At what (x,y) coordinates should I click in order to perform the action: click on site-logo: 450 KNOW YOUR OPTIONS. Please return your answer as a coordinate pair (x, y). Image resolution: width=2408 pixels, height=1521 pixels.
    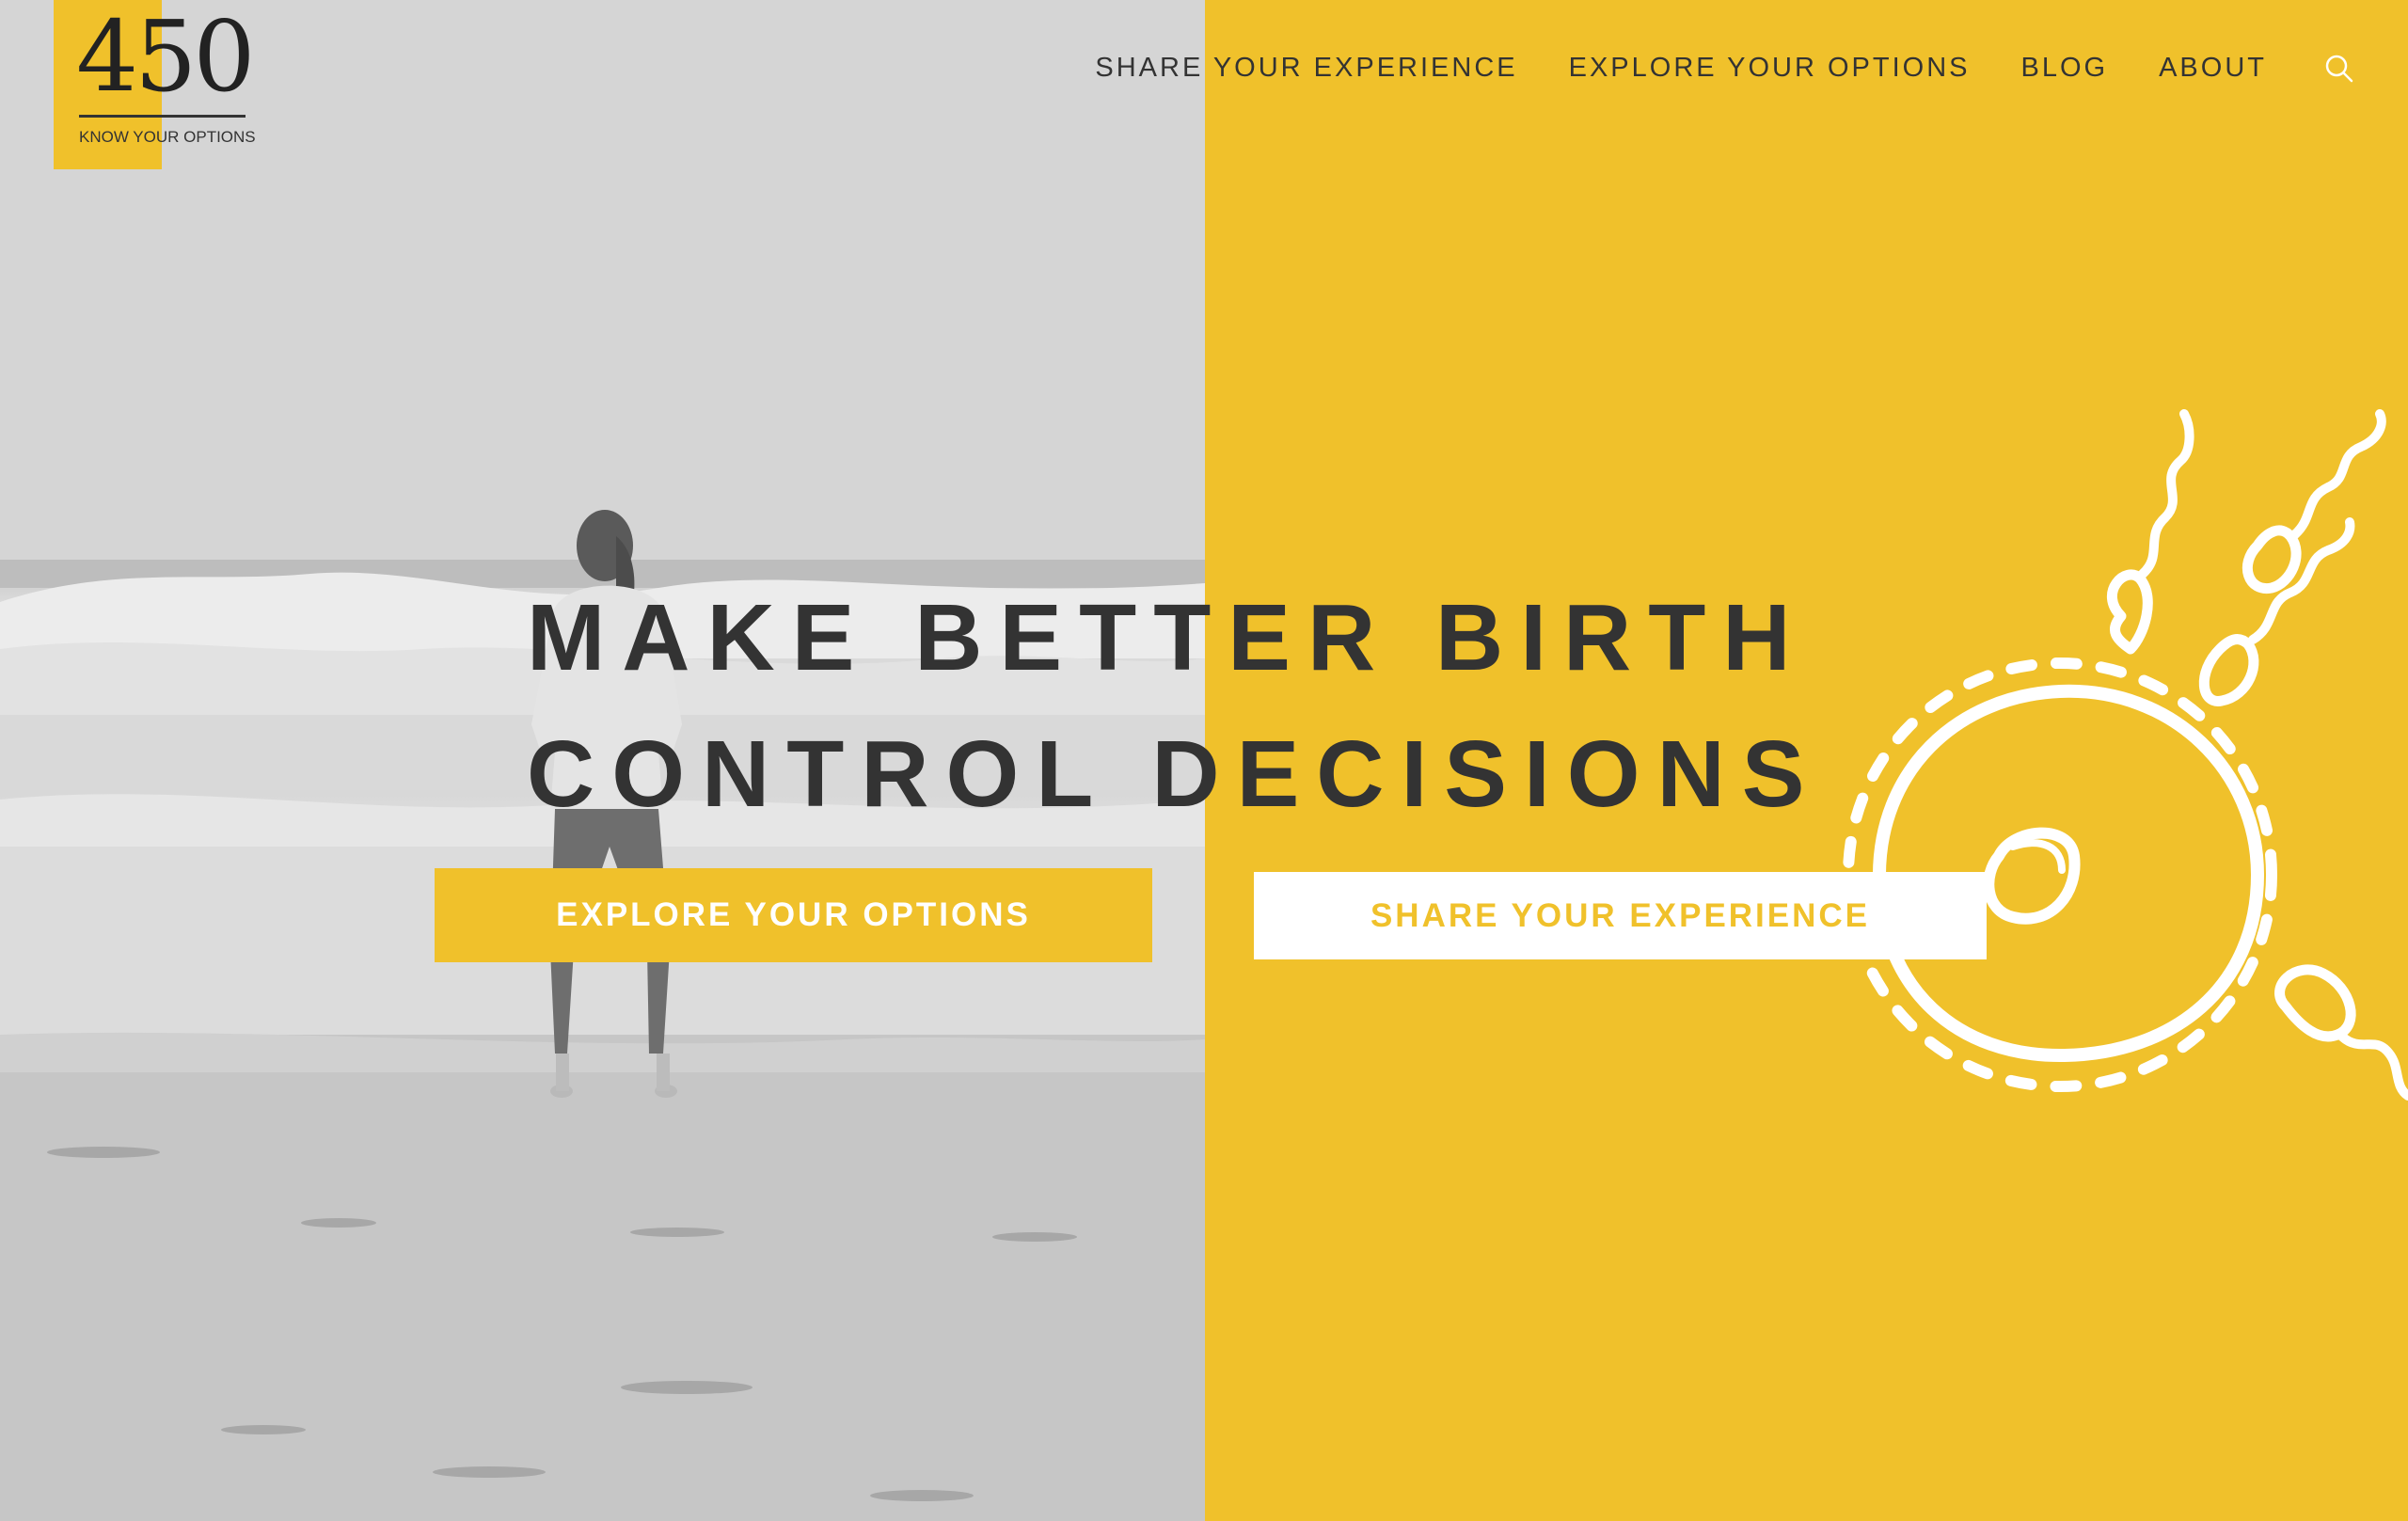
    Looking at the image, I should click on (158, 84).